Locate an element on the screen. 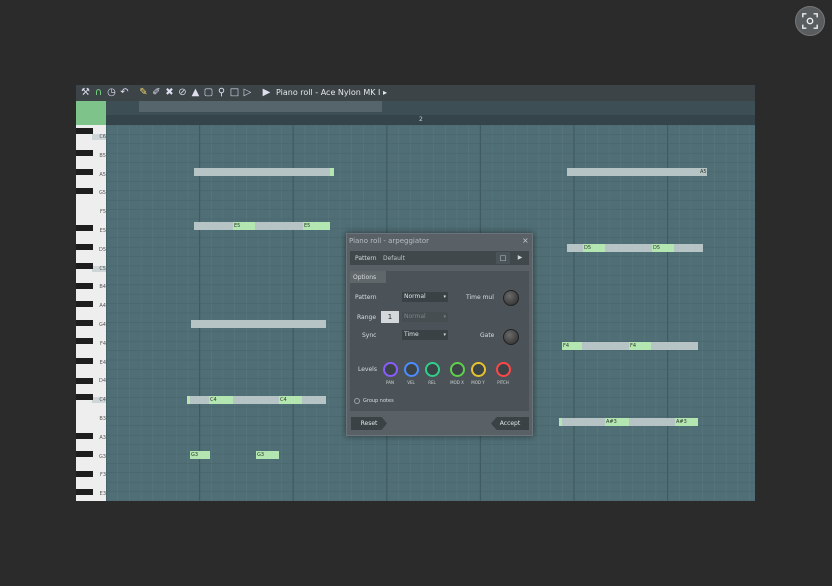  level-knob-mod-x is located at coordinates (457, 369).